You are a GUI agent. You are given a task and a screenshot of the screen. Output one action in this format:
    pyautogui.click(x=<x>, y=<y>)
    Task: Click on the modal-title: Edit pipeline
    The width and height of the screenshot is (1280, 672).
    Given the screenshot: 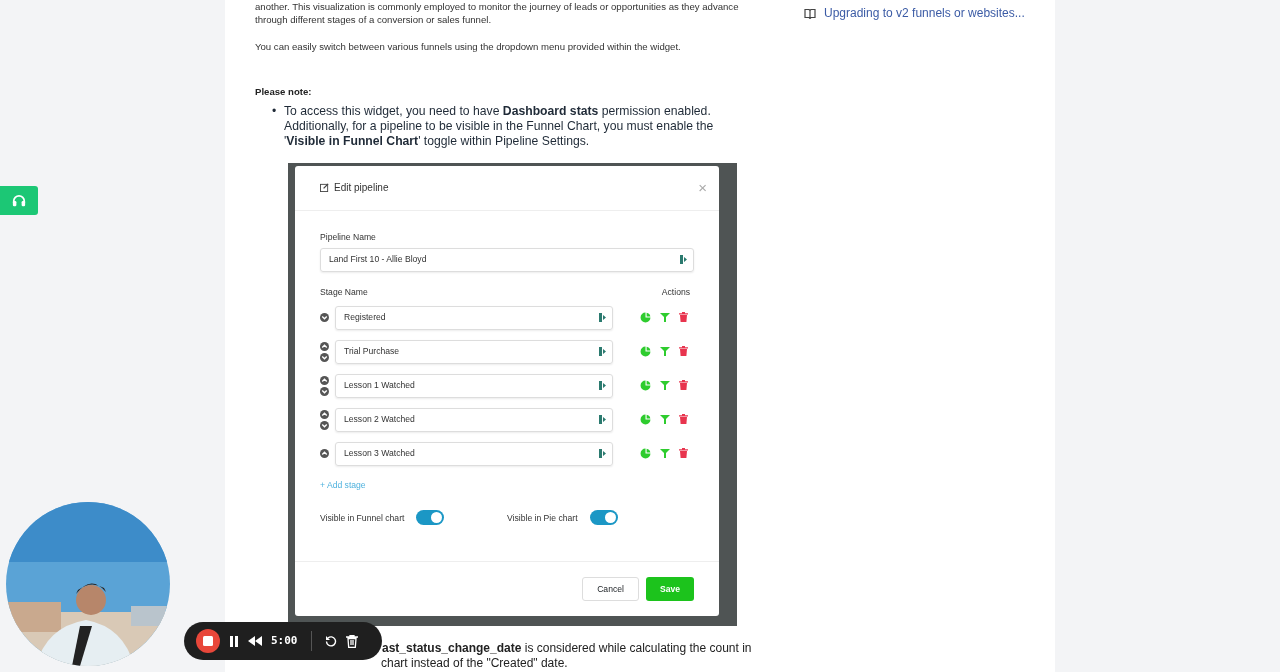 What is the action you would take?
    pyautogui.click(x=361, y=188)
    